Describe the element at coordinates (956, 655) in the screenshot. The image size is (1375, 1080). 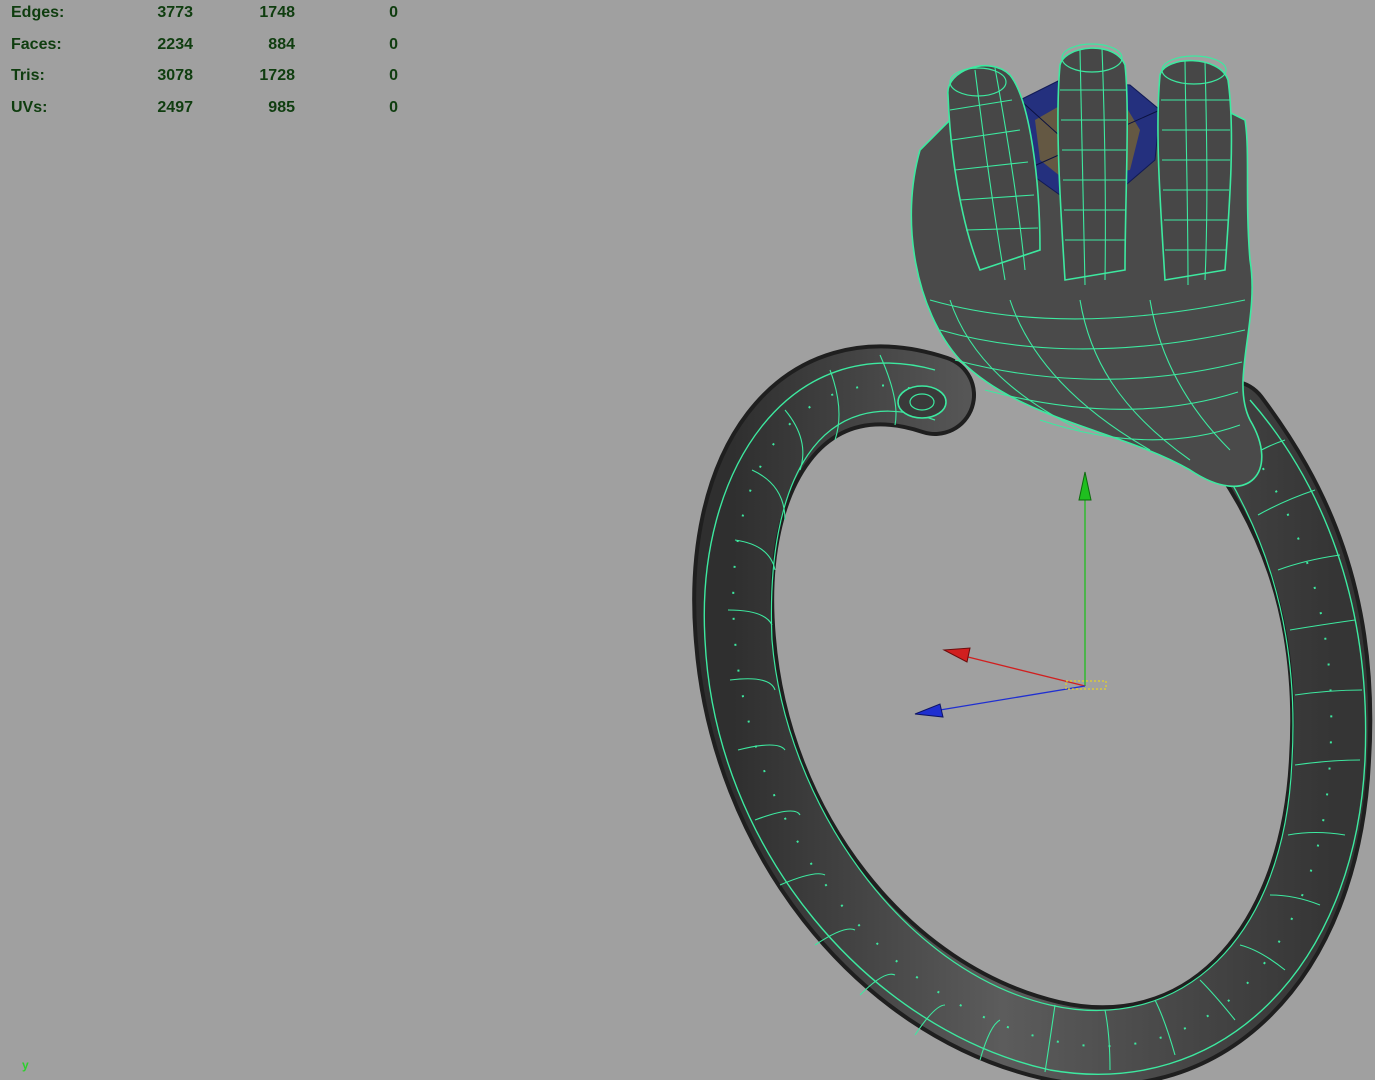
I see `manipulator-x-arrow` at that location.